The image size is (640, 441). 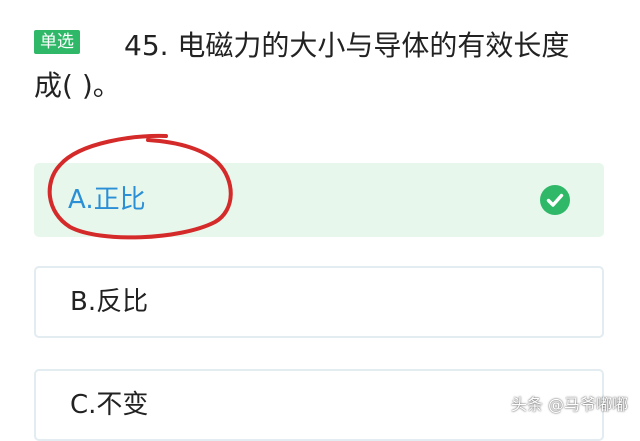 What do you see at coordinates (107, 200) in the screenshot?
I see `option-a-label: A.正比` at bounding box center [107, 200].